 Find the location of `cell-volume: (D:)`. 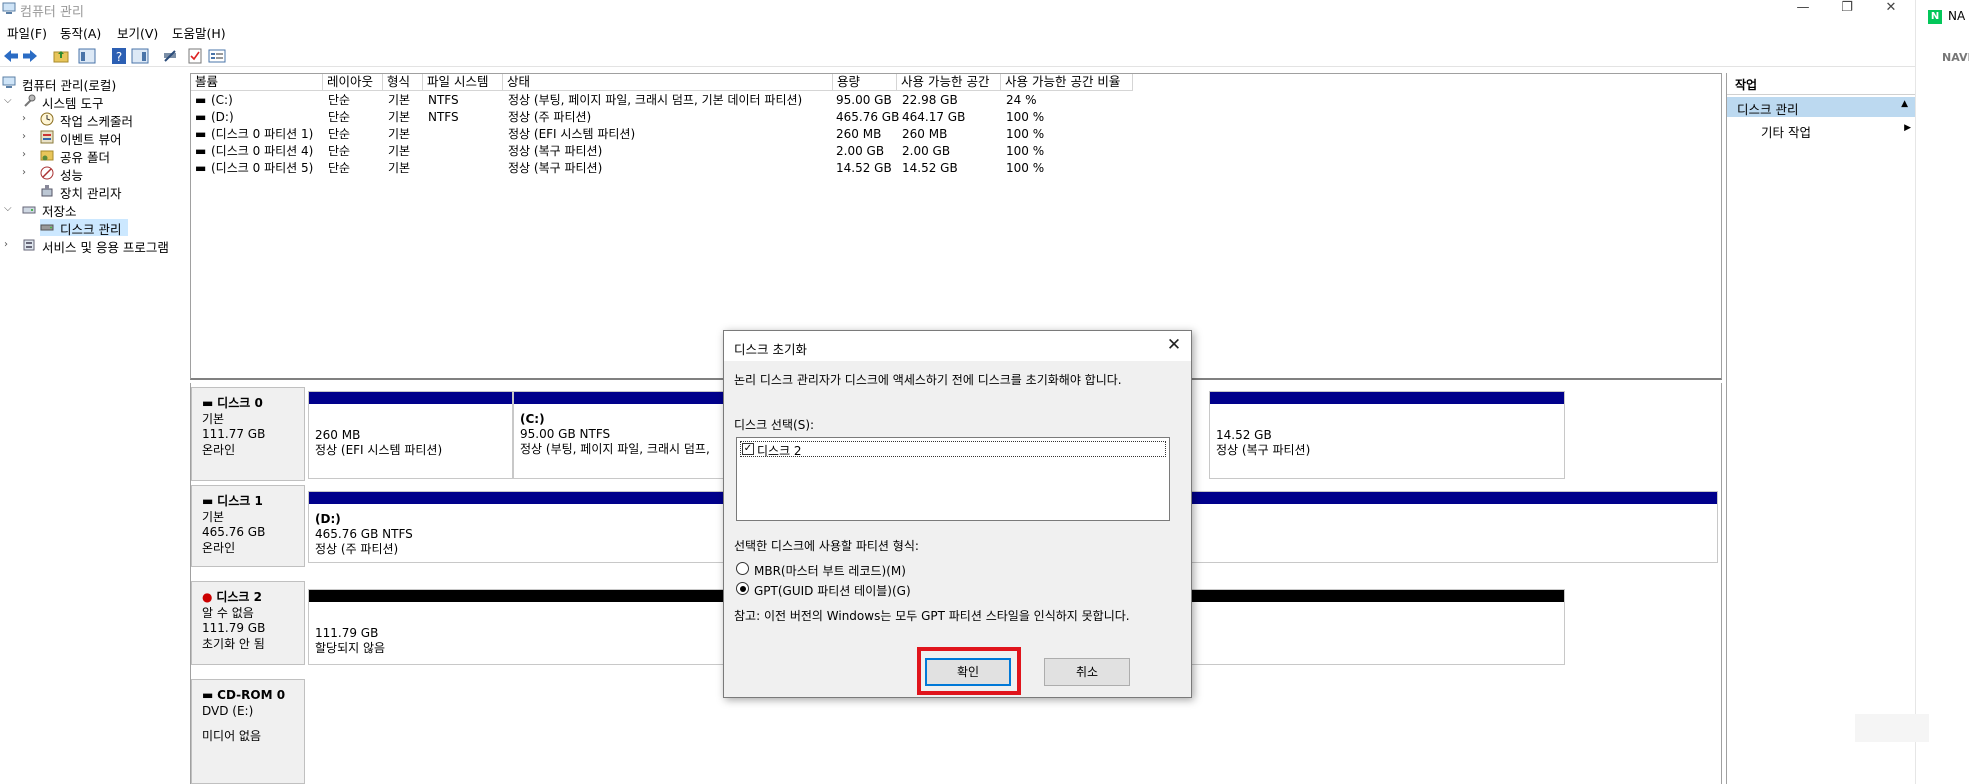

cell-volume: (D:) is located at coordinates (222, 117).